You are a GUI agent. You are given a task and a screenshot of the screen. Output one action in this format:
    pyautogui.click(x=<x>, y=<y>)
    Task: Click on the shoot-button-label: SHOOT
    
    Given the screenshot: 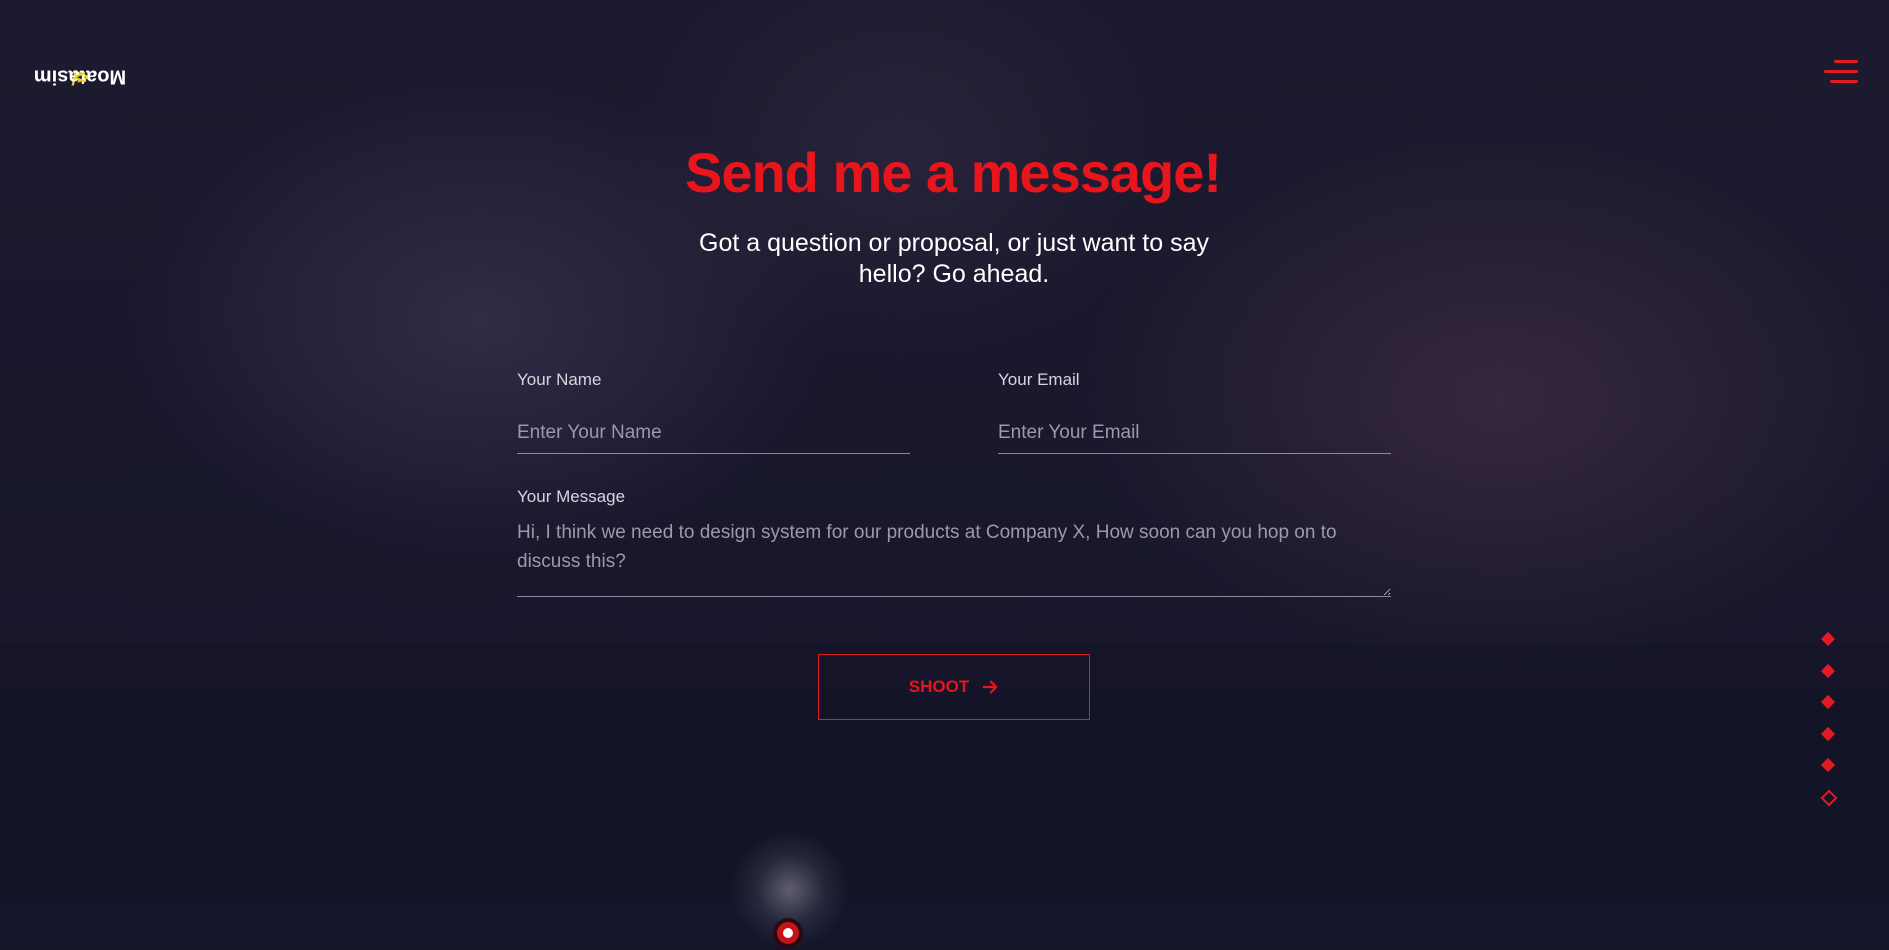 What is the action you would take?
    pyautogui.click(x=939, y=686)
    